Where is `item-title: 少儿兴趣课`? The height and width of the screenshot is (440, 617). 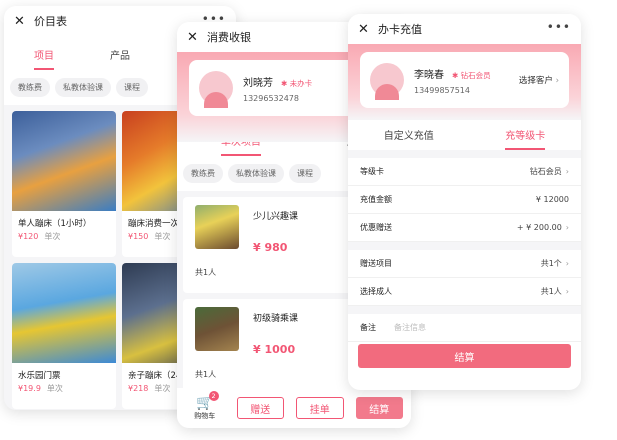
item-title: 少儿兴趣课 is located at coordinates (276, 217).